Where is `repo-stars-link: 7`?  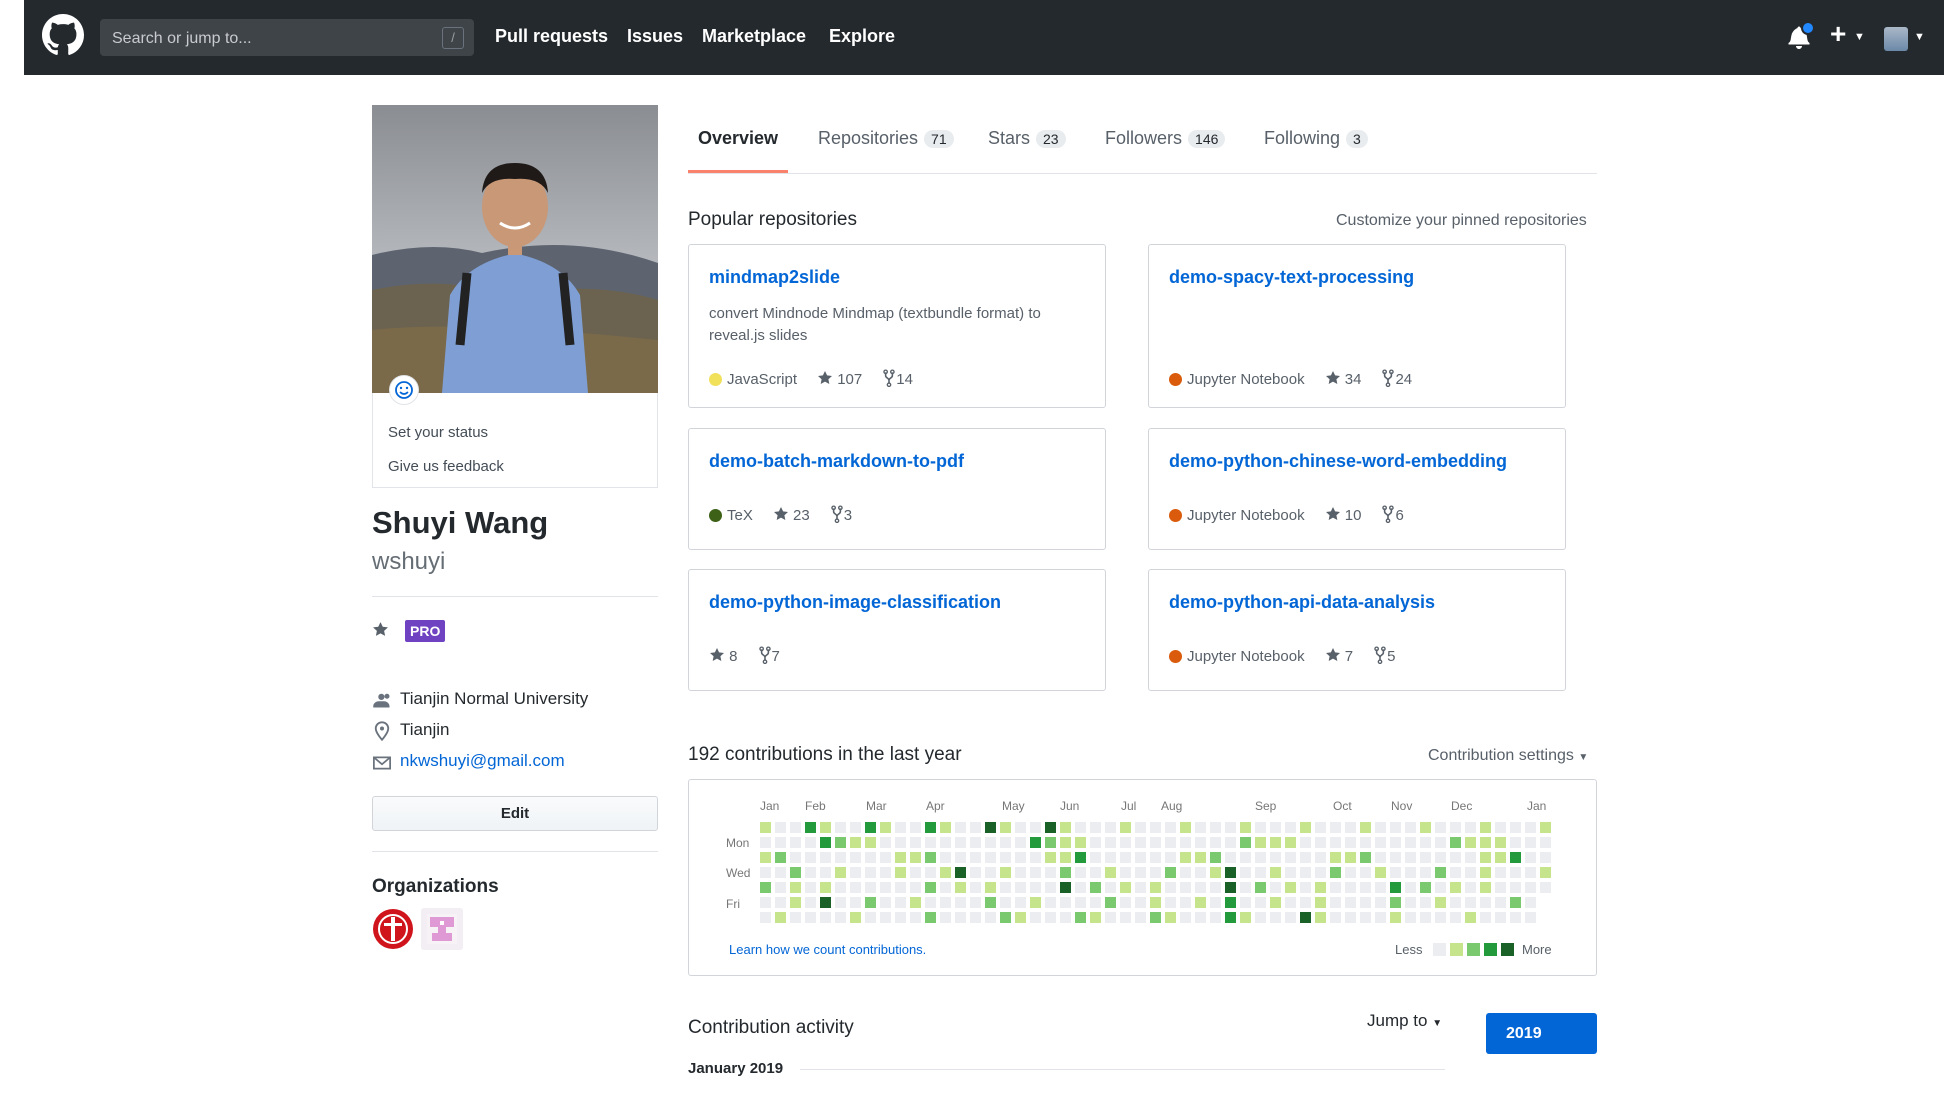 repo-stars-link: 7 is located at coordinates (1339, 656).